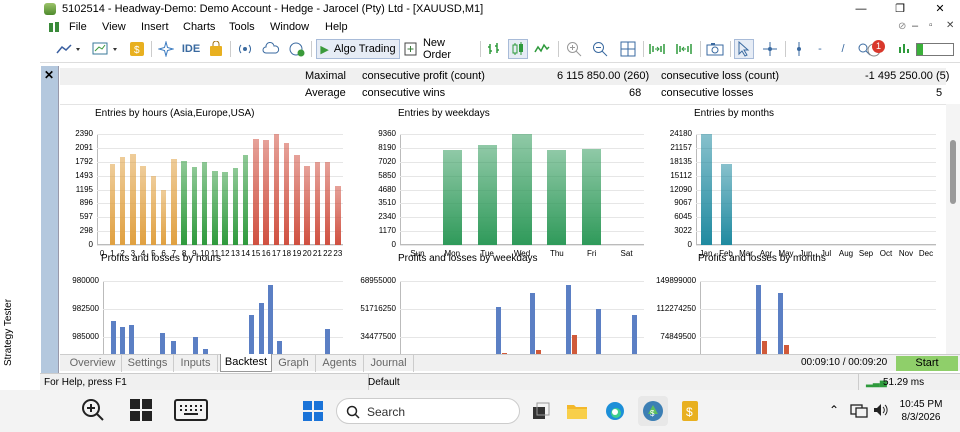 Image resolution: width=960 pixels, height=432 pixels. What do you see at coordinates (336, 27) in the screenshot?
I see `menu-help: Help` at bounding box center [336, 27].